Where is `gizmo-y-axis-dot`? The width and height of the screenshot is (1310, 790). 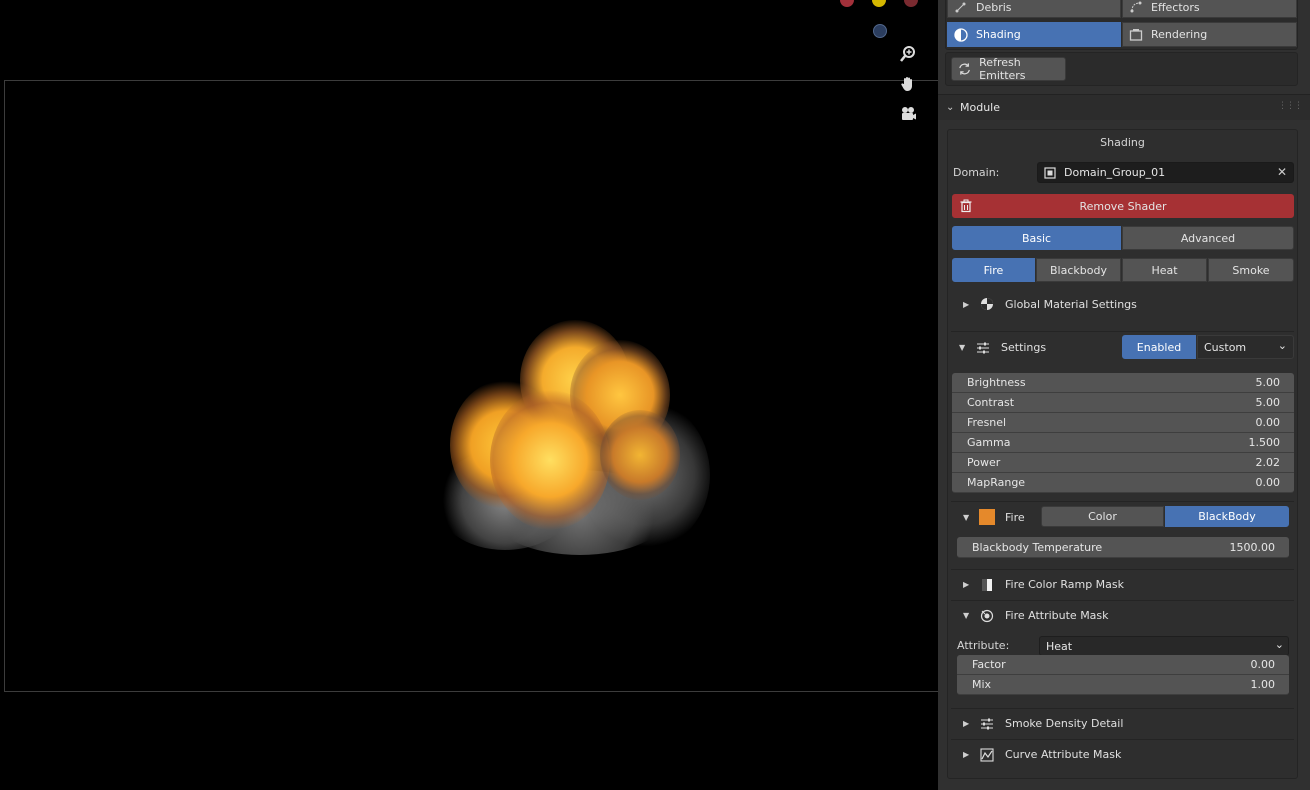 gizmo-y-axis-dot is located at coordinates (879, 3).